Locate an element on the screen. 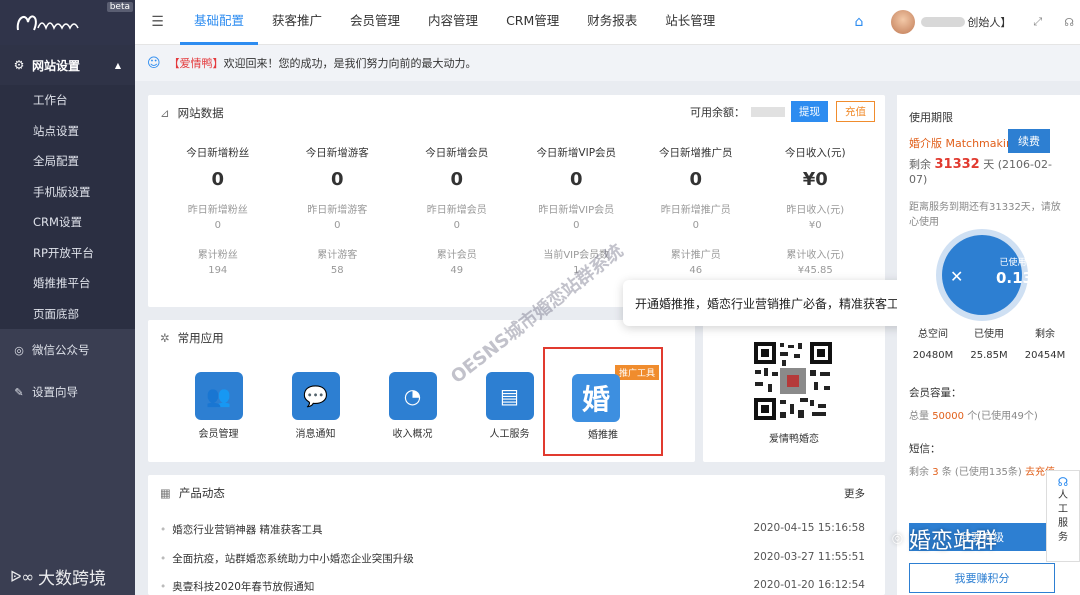 This screenshot has width=1080, height=595. service-char: 工 is located at coordinates (1063, 509).